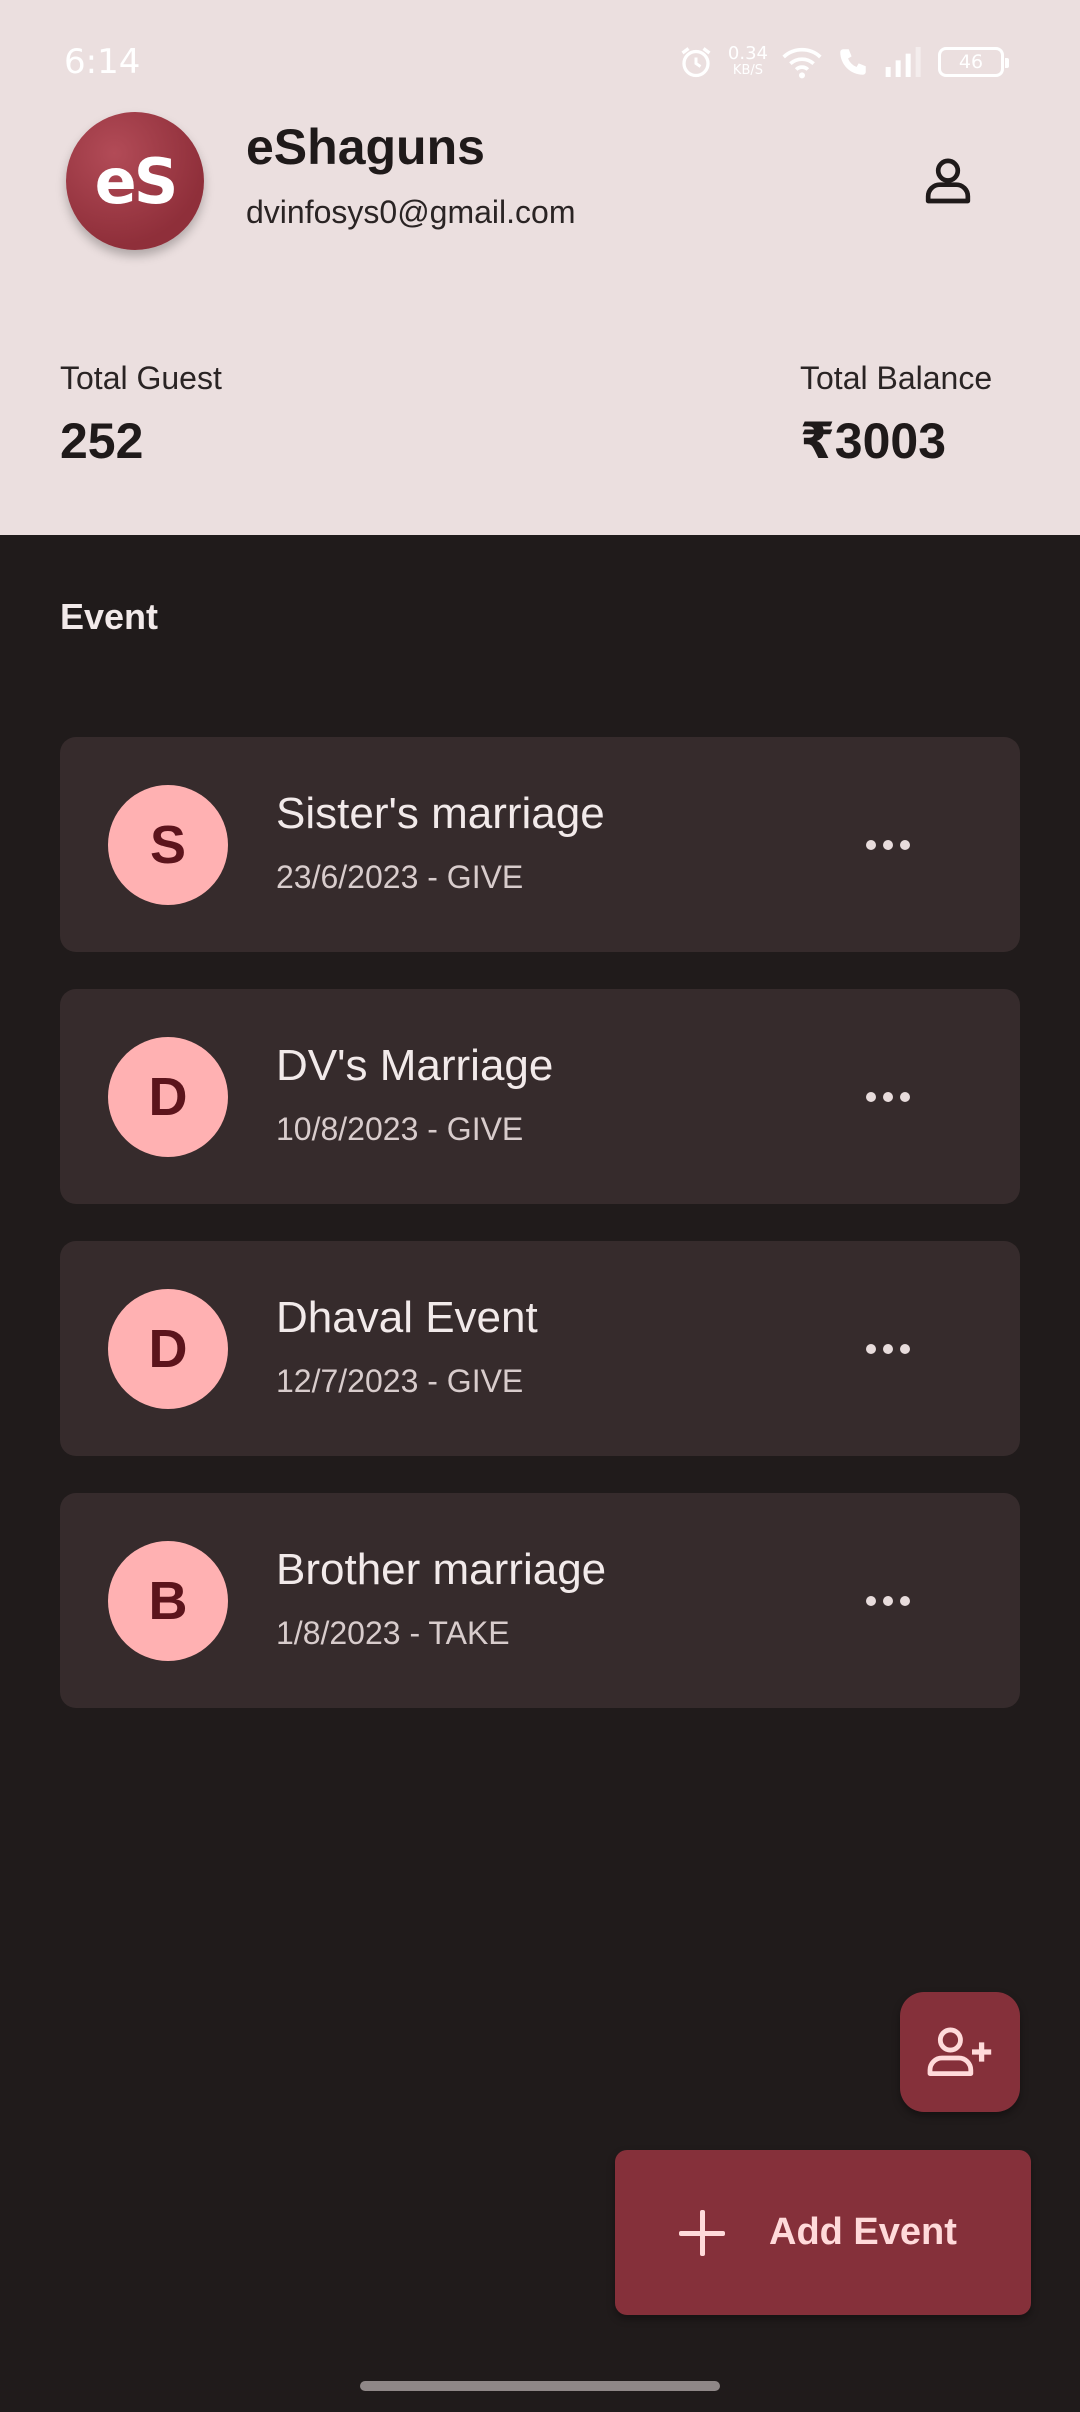 The width and height of the screenshot is (1080, 2412). I want to click on status-icons: 0.34 KB/S 46, so click(843, 62).